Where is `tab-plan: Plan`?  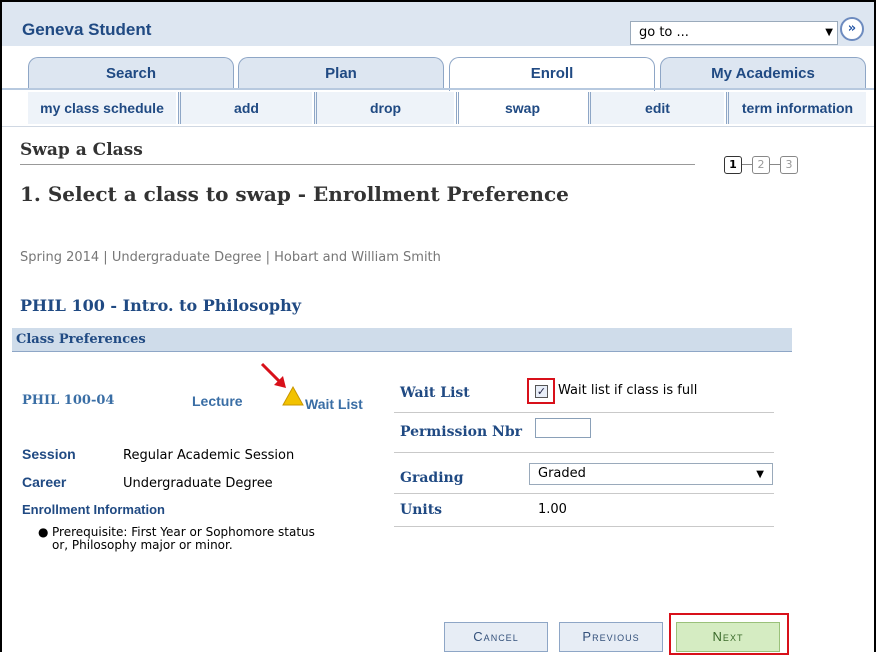 tab-plan: Plan is located at coordinates (341, 73).